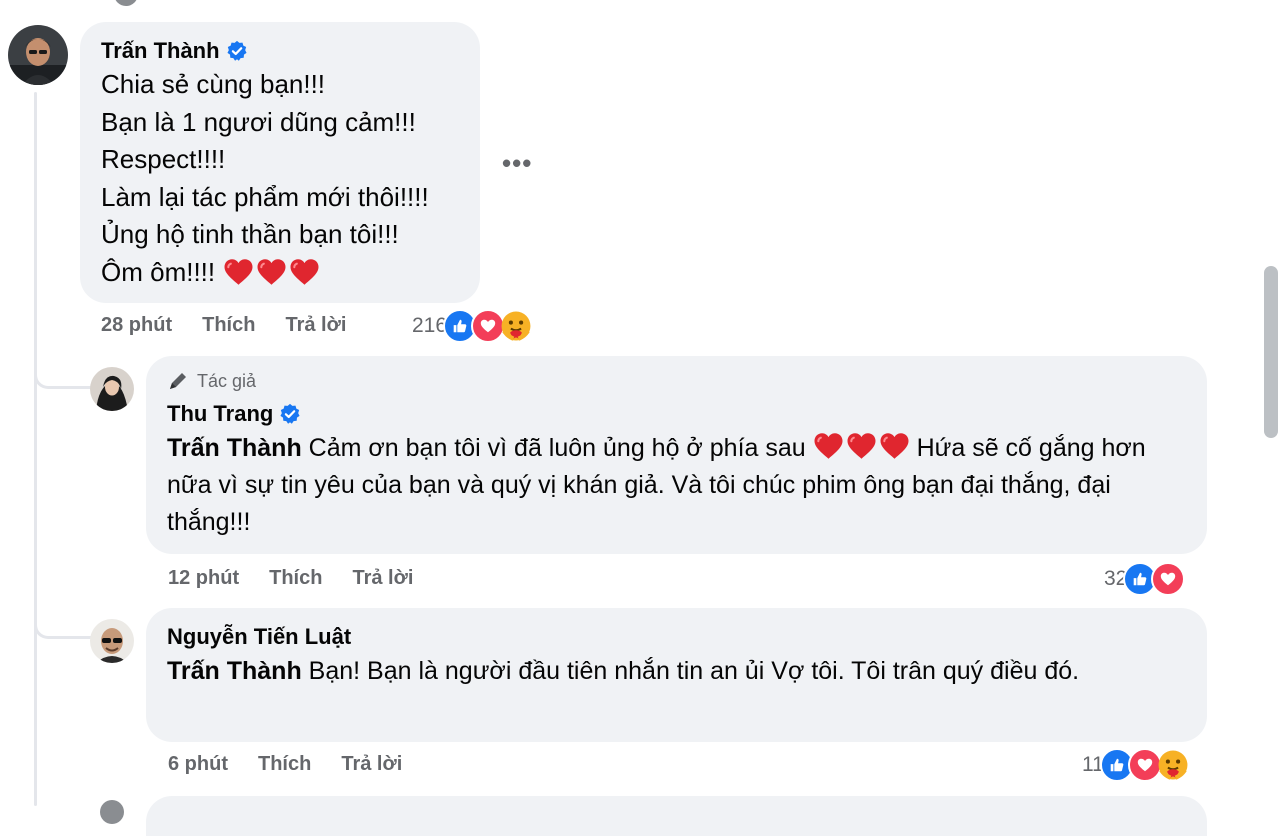  Describe the element at coordinates (158, 271) in the screenshot. I see `comment-line: Ôm ôm!!!!` at that location.